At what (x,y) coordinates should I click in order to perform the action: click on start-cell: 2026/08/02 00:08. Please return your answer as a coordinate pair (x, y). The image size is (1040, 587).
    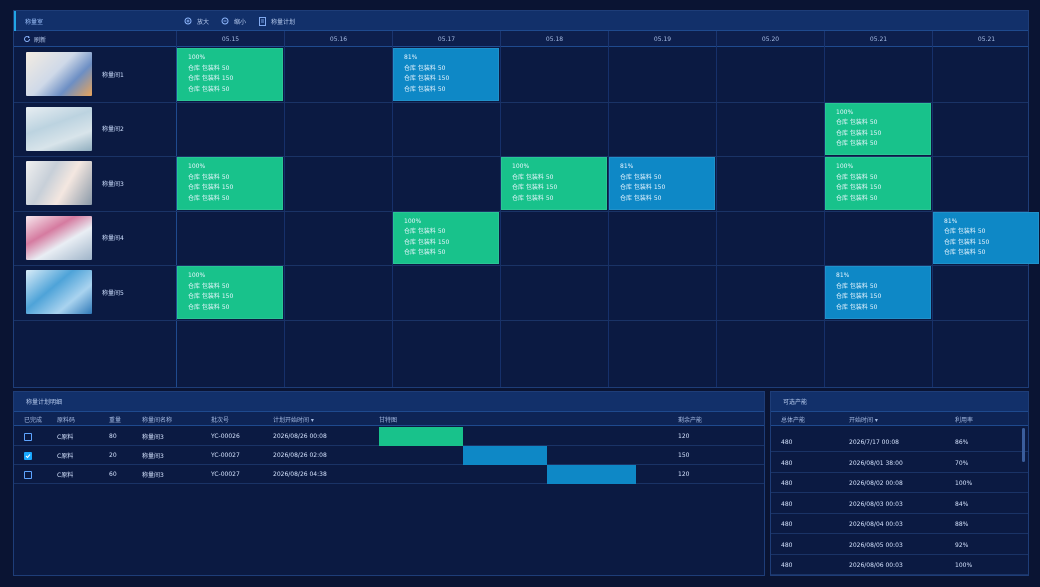
    Looking at the image, I should click on (876, 483).